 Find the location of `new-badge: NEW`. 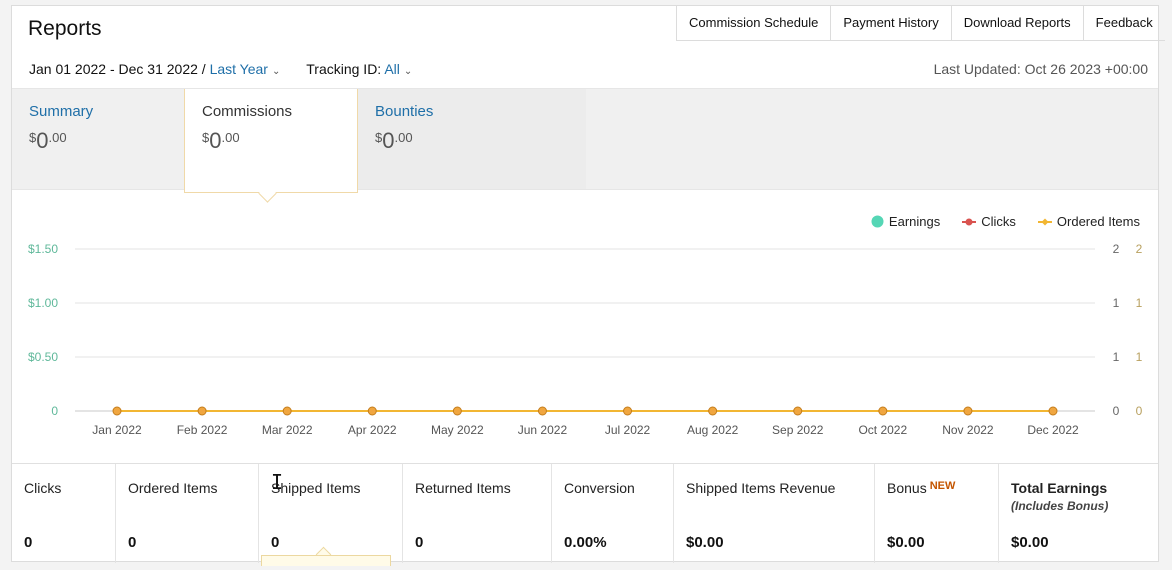

new-badge: NEW is located at coordinates (942, 486).